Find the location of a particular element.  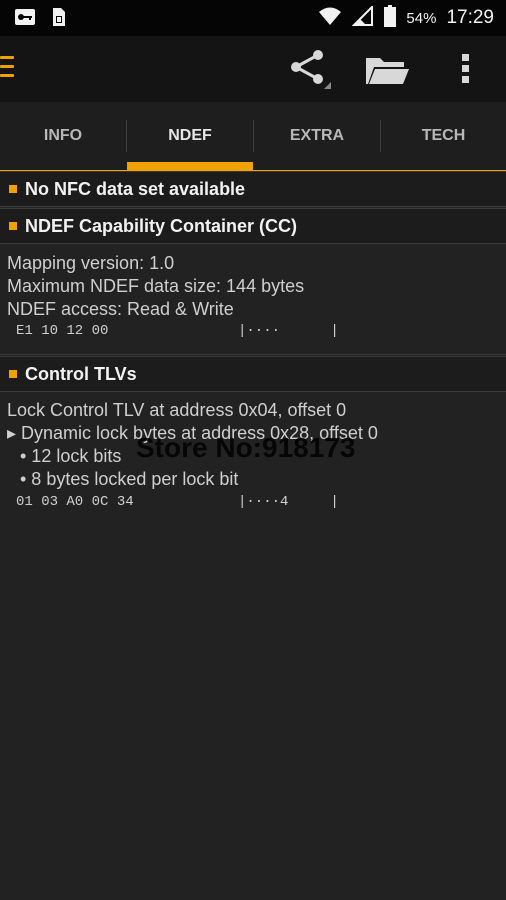

tlv-lock-bits: • 12 lock bits is located at coordinates (71, 456).